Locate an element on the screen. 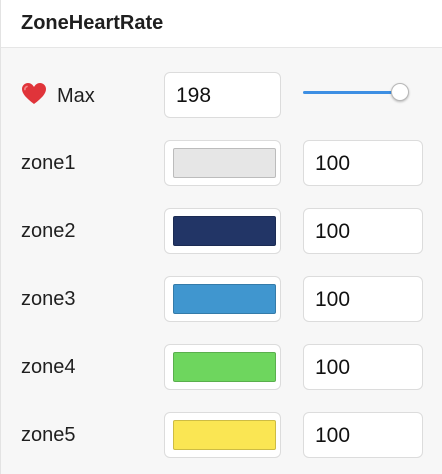 This screenshot has width=442, height=474. max-label: Max is located at coordinates (76, 96).